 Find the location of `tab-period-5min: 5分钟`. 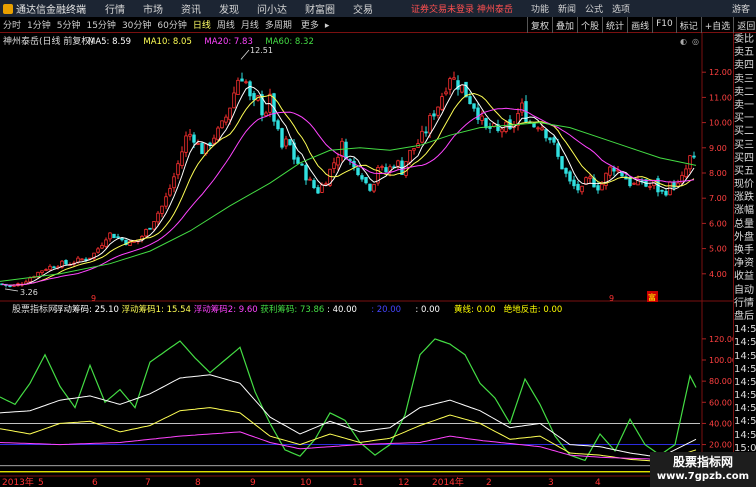

tab-period-5min: 5分钟 is located at coordinates (69, 24).